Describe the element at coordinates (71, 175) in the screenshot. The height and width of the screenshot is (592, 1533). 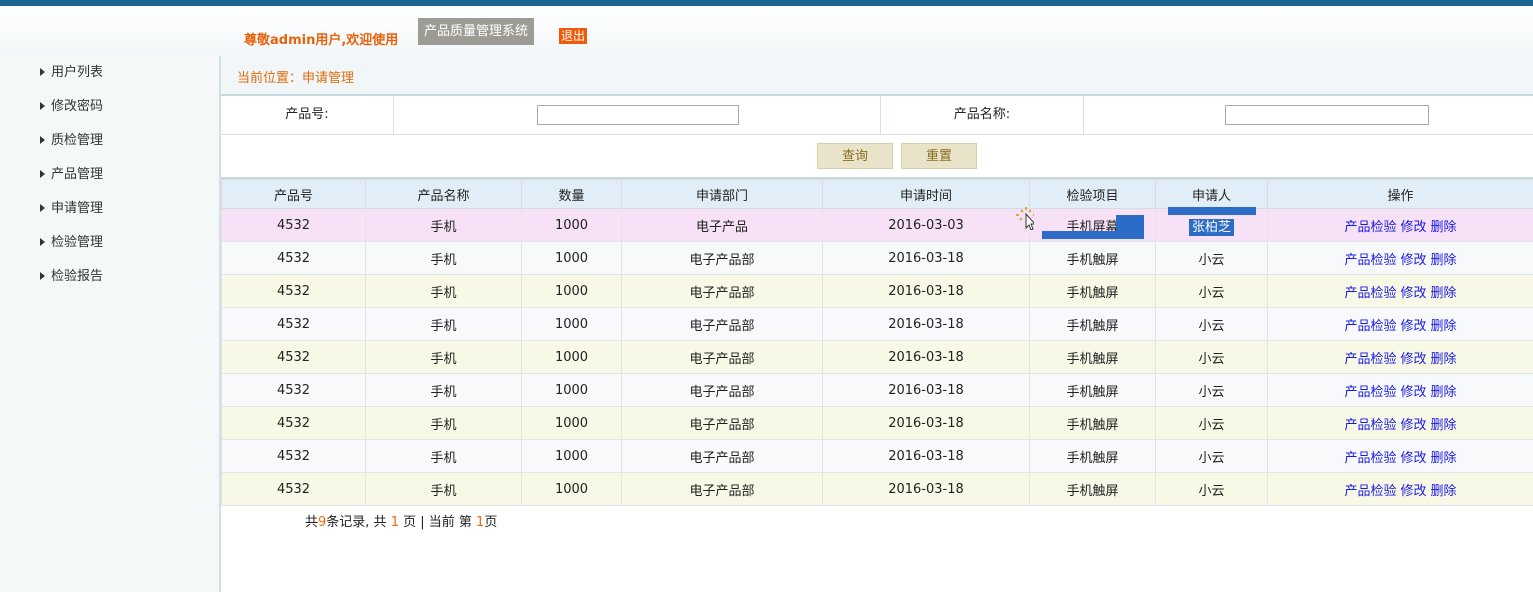
I see `sidebar-item-product-management: 产品管理` at that location.